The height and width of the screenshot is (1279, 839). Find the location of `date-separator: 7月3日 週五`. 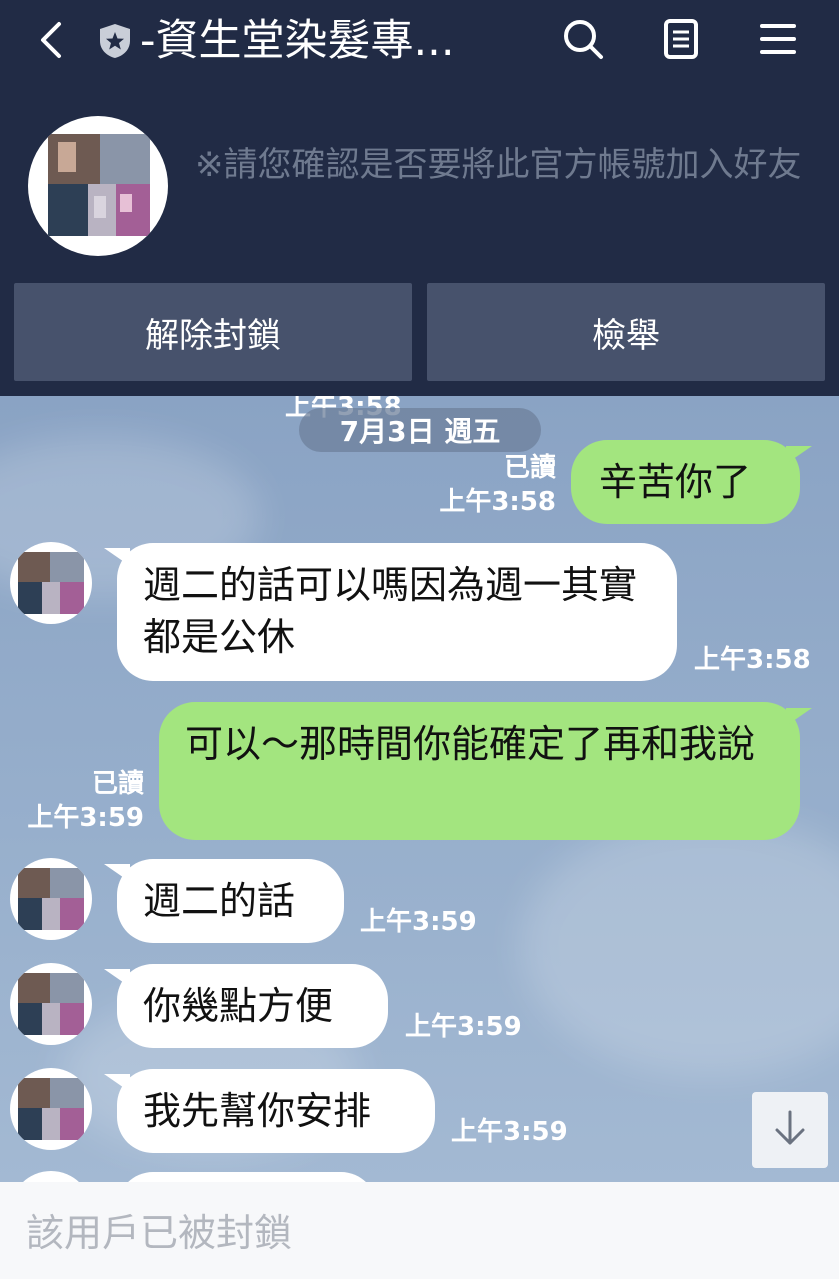

date-separator: 7月3日 週五 is located at coordinates (420, 430).